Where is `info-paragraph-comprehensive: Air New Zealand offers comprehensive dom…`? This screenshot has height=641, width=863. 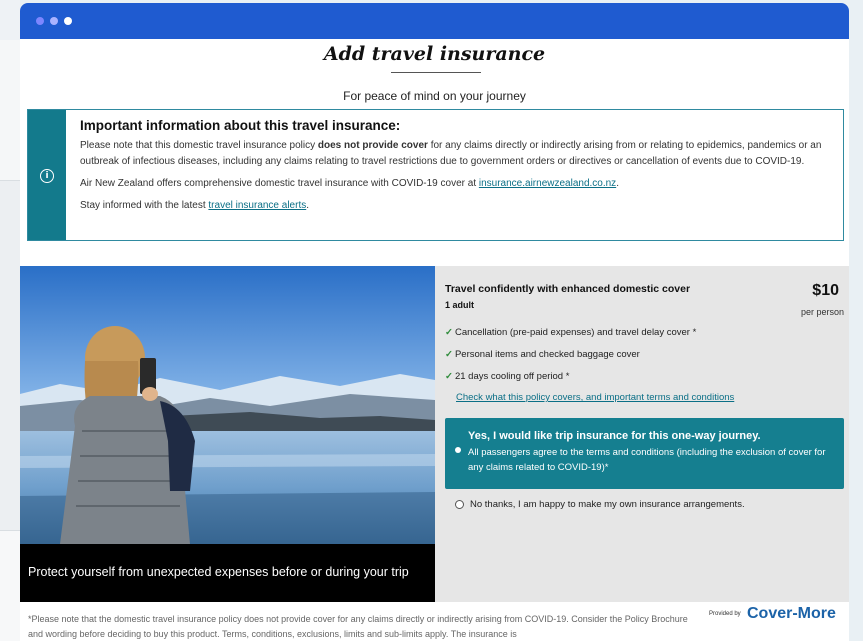 info-paragraph-comprehensive: Air New Zealand offers comprehensive dom… is located at coordinates (460, 184).